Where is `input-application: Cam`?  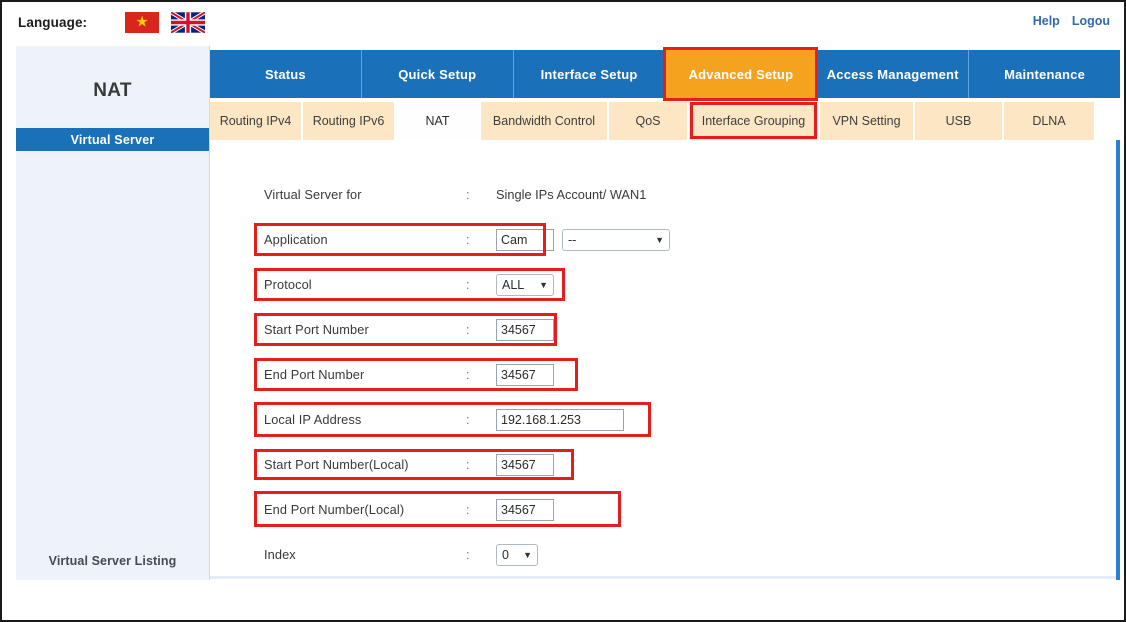 input-application: Cam is located at coordinates (525, 239).